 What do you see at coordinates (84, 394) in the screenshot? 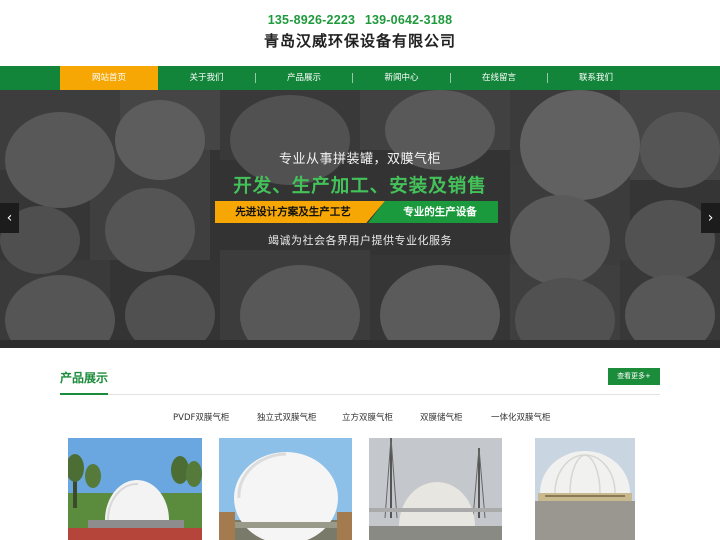
I see `section-title-underline` at bounding box center [84, 394].